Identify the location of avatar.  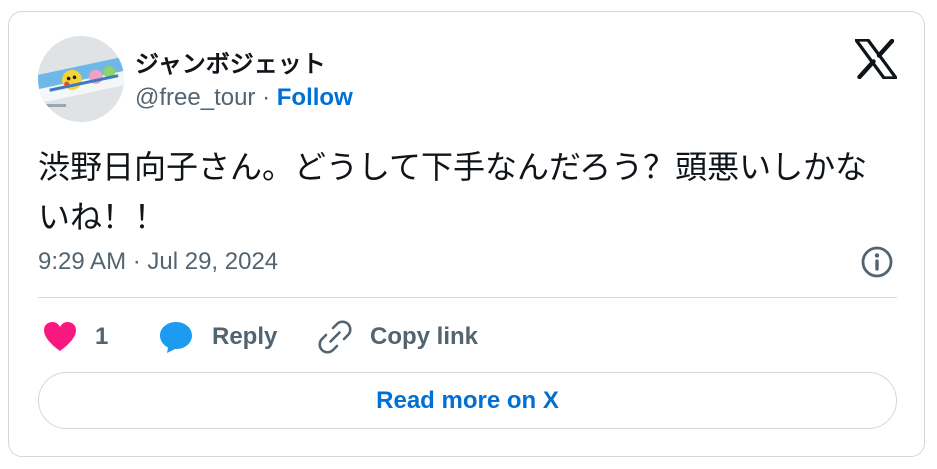
(81, 79).